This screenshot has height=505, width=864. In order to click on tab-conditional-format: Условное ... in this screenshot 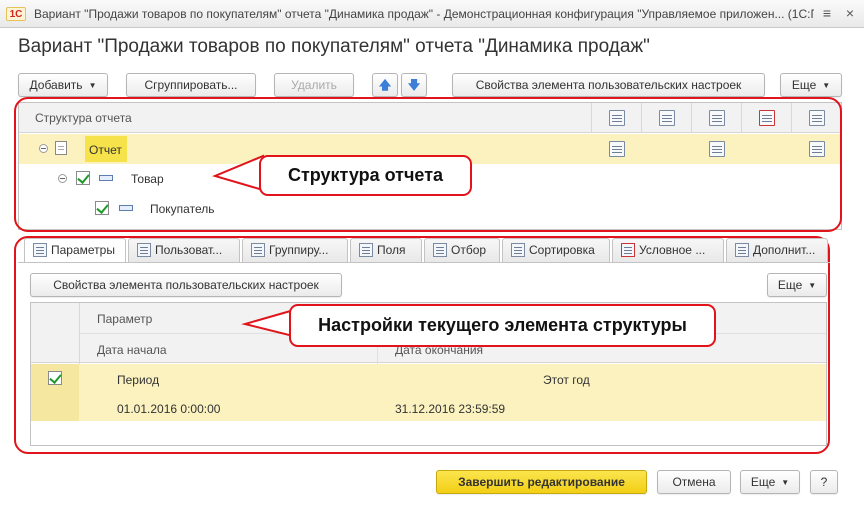, I will do `click(668, 250)`.